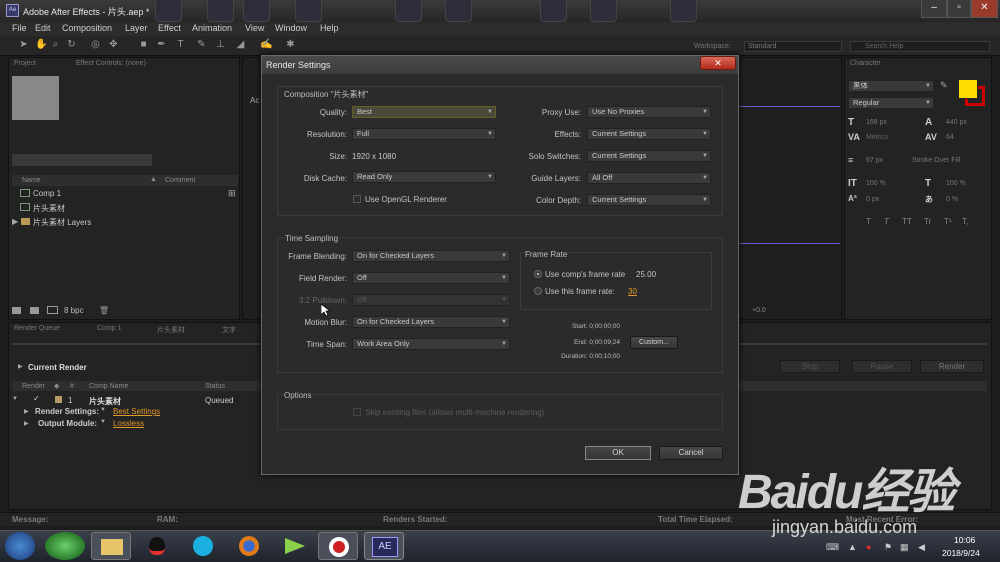 The height and width of the screenshot is (562, 1000). Describe the element at coordinates (538, 291) in the screenshot. I see `use-this-rate-radio` at that location.